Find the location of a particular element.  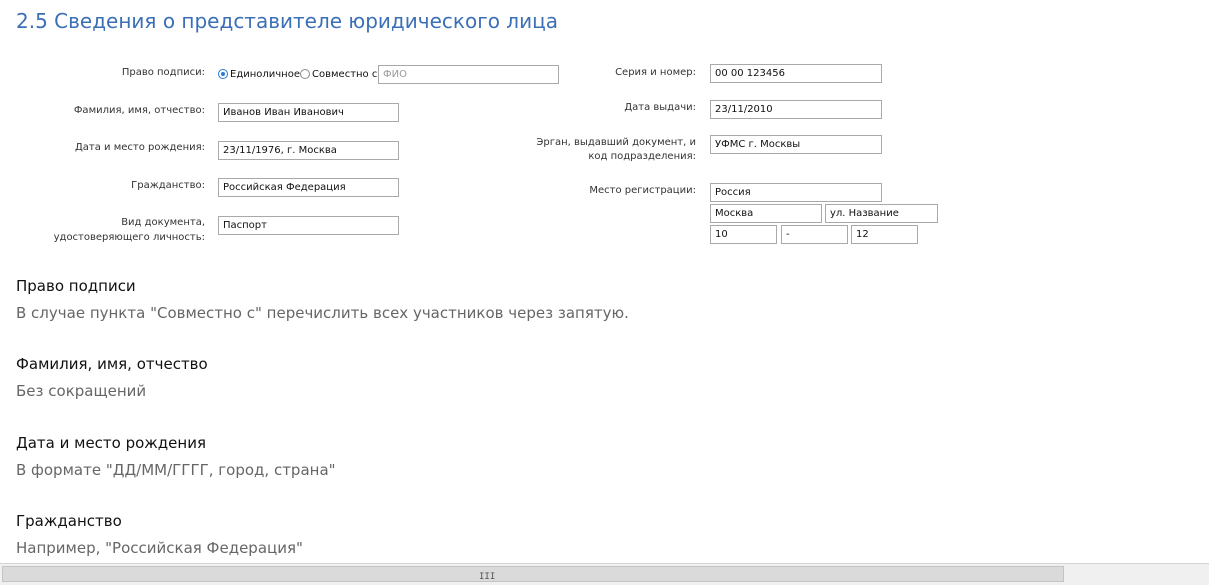

scrollbar-grip-icon: III is located at coordinates (487, 577).